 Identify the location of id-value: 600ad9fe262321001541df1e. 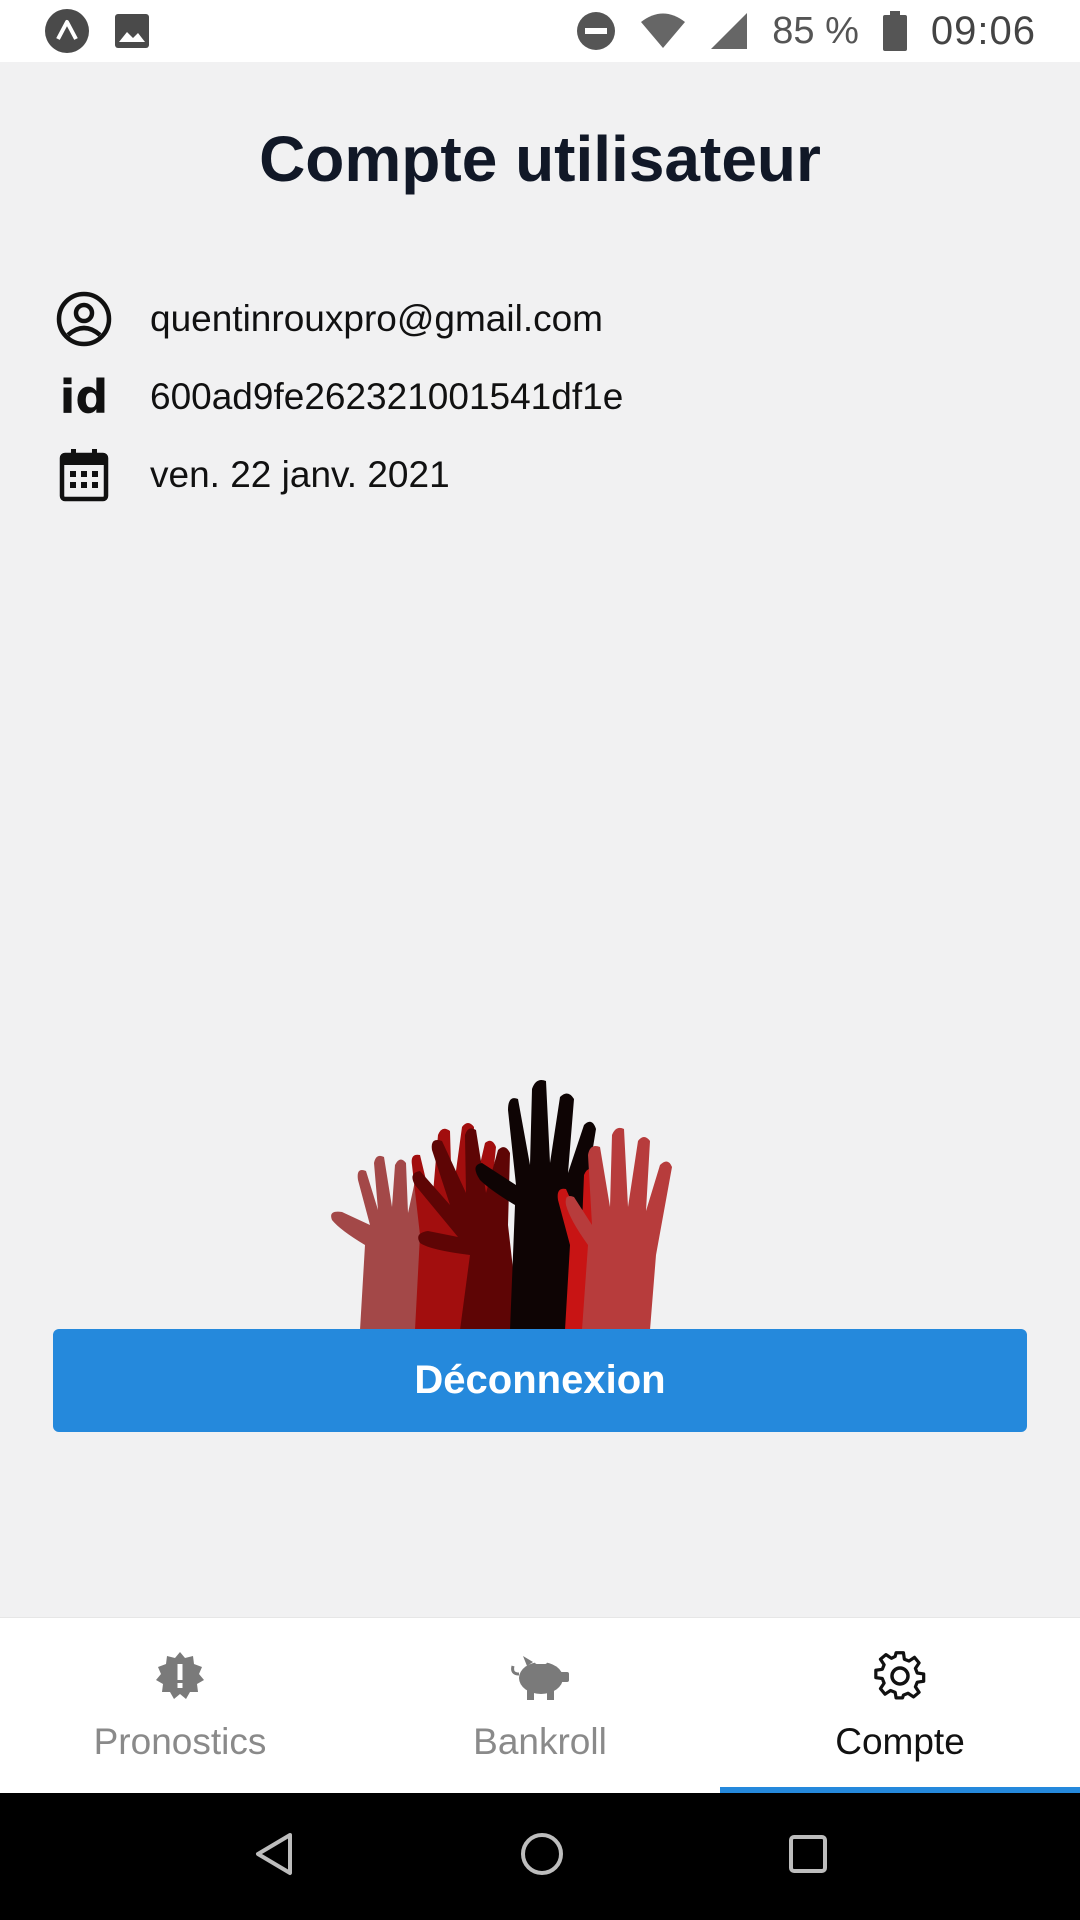
(387, 396).